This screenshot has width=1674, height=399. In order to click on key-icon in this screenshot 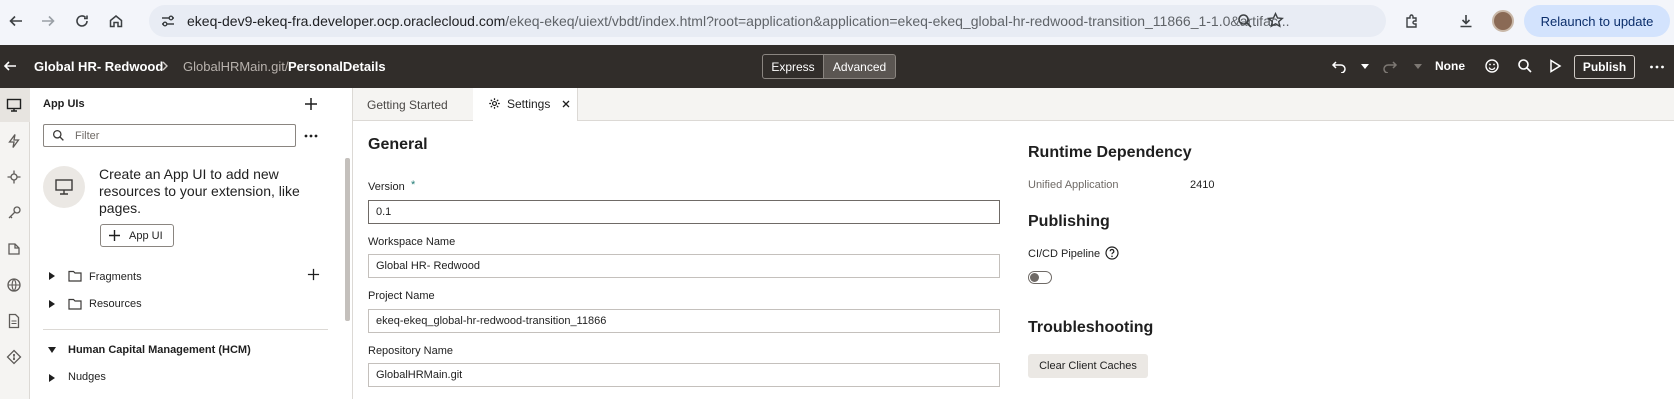, I will do `click(14, 213)`.